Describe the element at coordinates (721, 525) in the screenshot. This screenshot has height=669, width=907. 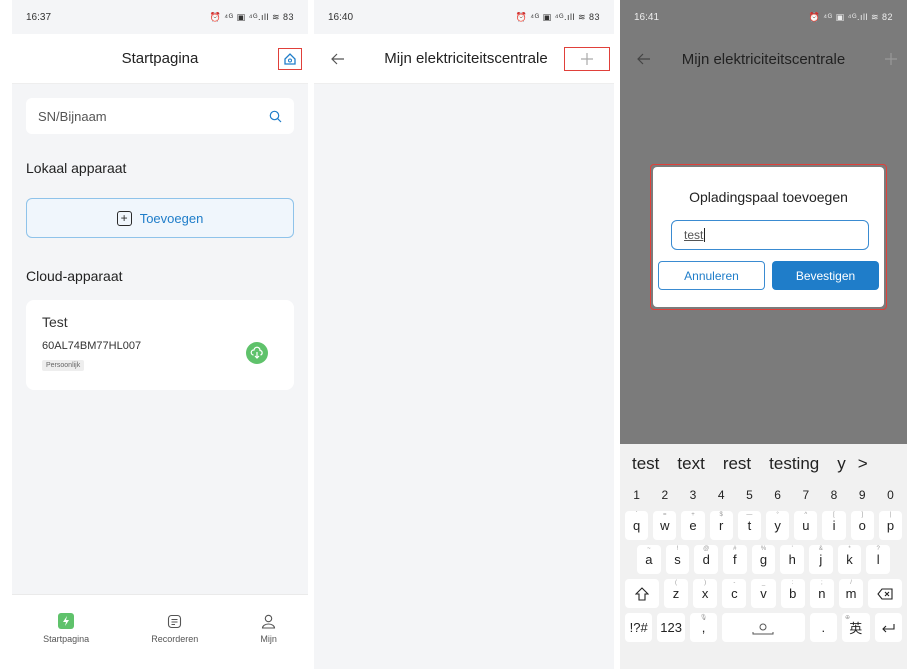
I see `key: $ r` at that location.